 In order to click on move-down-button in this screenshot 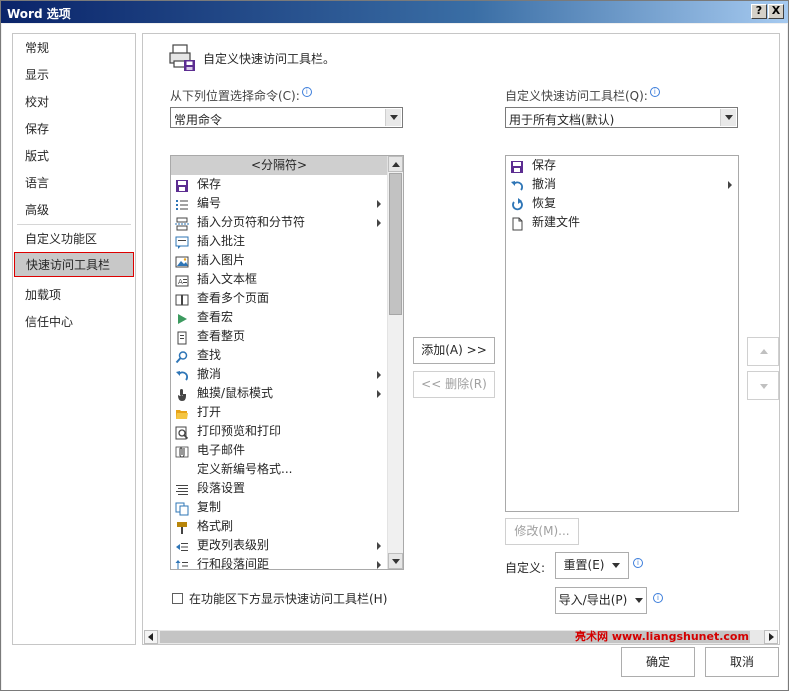, I will do `click(763, 385)`.